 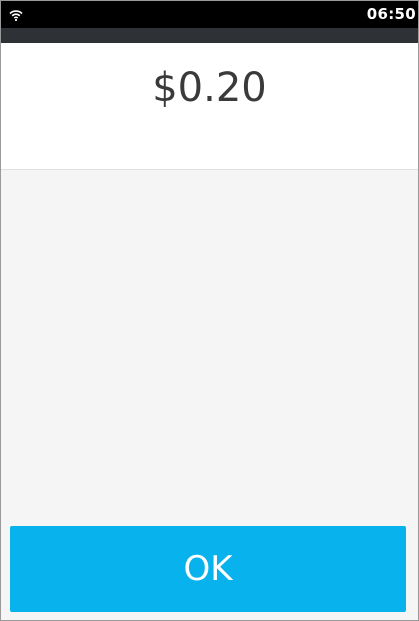 What do you see at coordinates (208, 569) in the screenshot?
I see `ok-button: OK` at bounding box center [208, 569].